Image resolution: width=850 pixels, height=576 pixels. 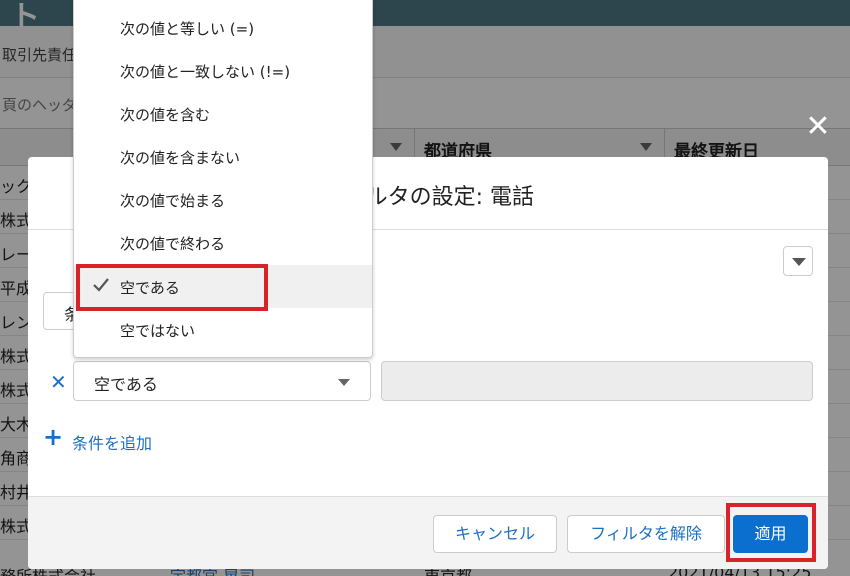 I want to click on dropdown-option-label: 次の値と一致しない (!=), so click(x=205, y=72).